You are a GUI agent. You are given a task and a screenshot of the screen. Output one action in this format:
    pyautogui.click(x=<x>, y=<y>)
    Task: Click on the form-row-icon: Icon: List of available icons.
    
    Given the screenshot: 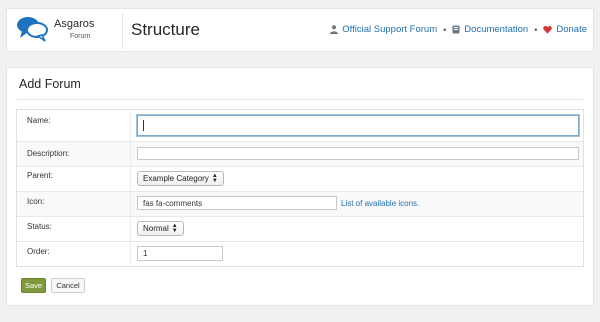 What is the action you would take?
    pyautogui.click(x=300, y=203)
    